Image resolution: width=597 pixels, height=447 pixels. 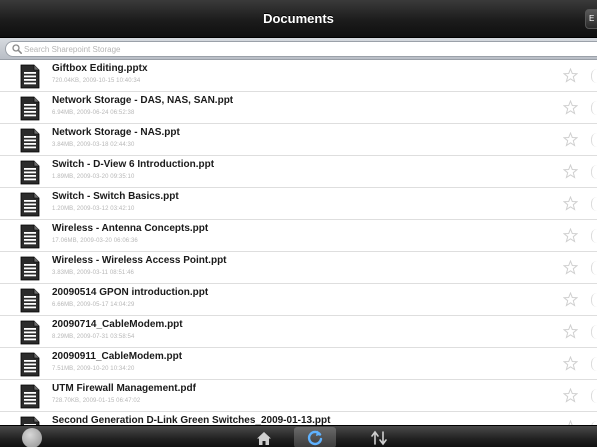 I want to click on bottom-toolbar, so click(x=298, y=436).